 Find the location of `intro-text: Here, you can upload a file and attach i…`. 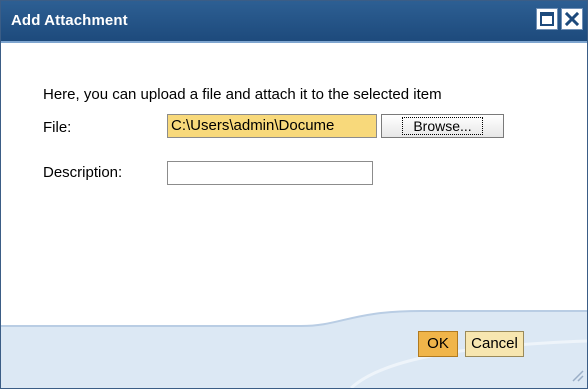

intro-text: Here, you can upload a file and attach i… is located at coordinates (242, 94).